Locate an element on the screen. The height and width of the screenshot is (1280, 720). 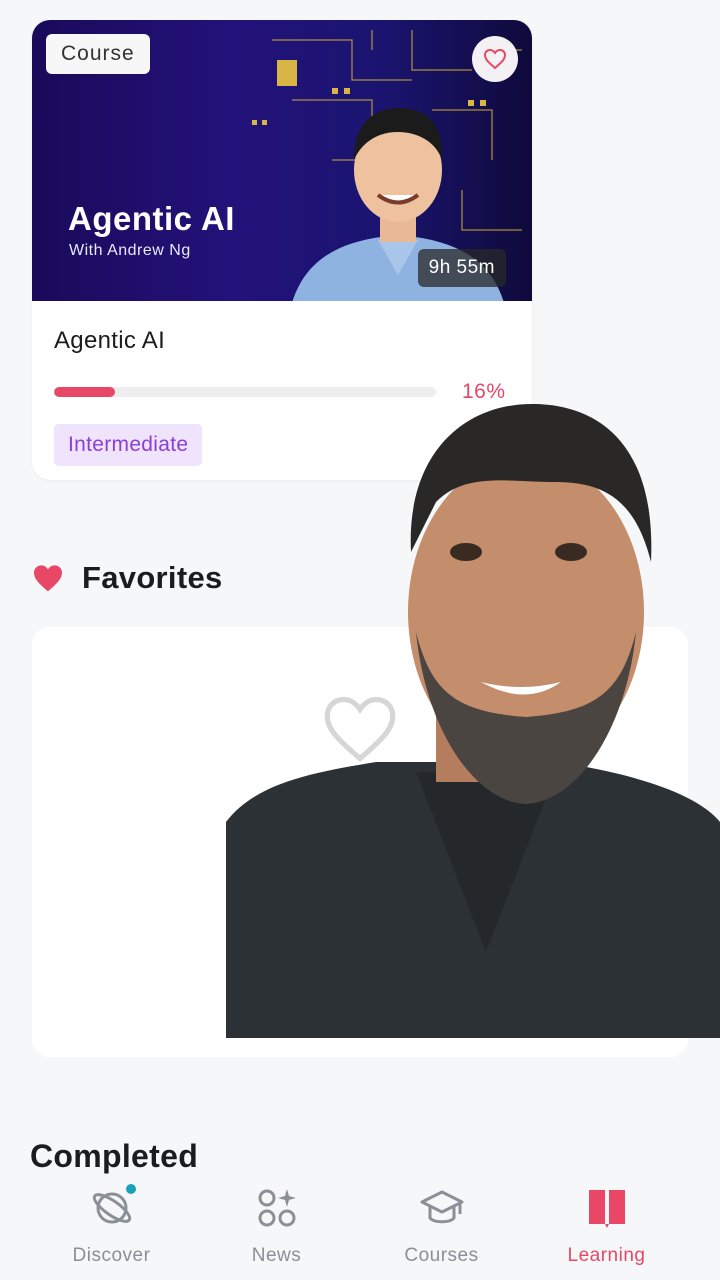
nav-news: News is located at coordinates (276, 1227).